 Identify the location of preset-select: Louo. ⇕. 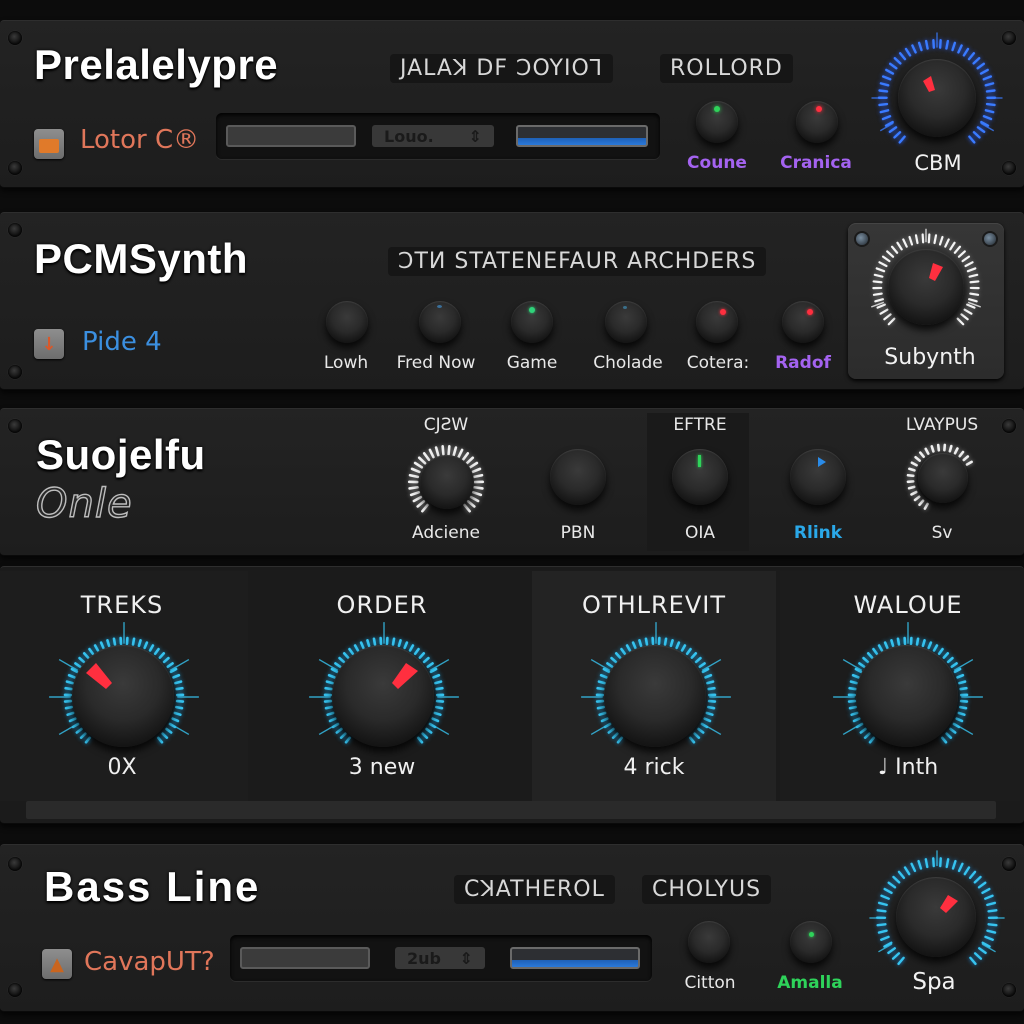
(433, 136).